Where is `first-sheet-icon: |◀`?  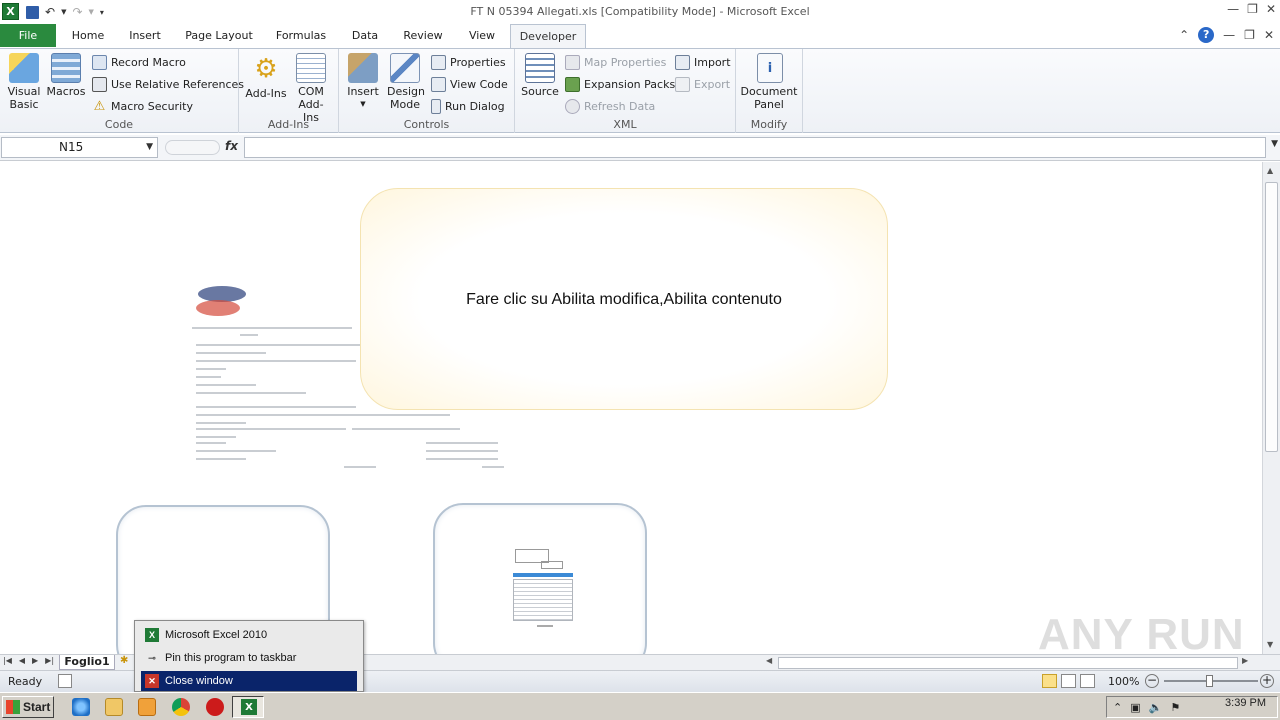
first-sheet-icon: |◀ is located at coordinates (7, 660).